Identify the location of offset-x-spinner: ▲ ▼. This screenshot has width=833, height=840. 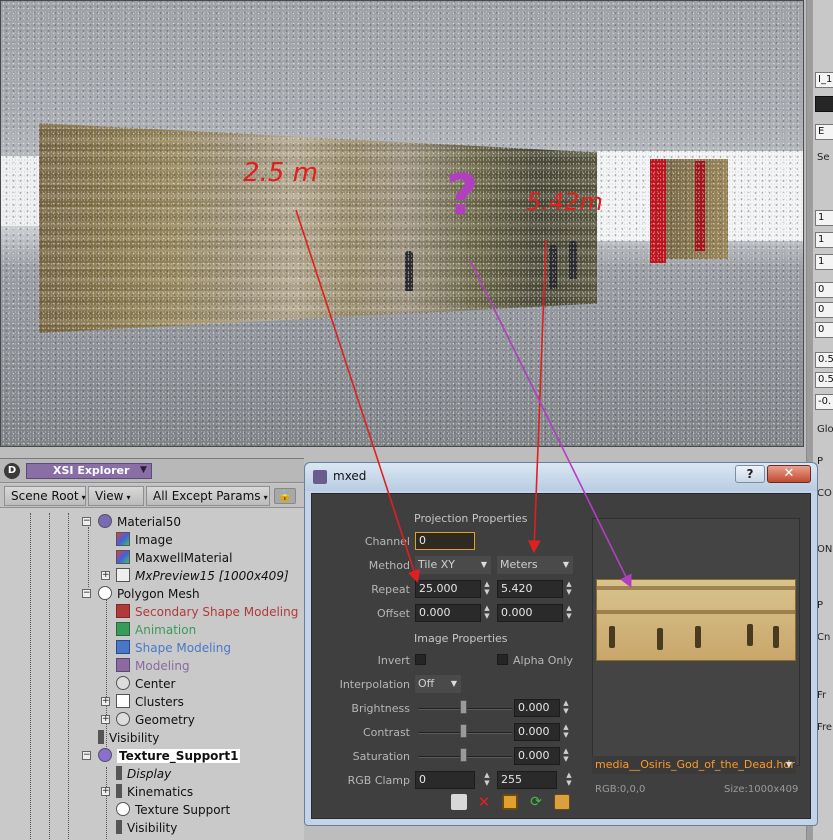
(487, 613).